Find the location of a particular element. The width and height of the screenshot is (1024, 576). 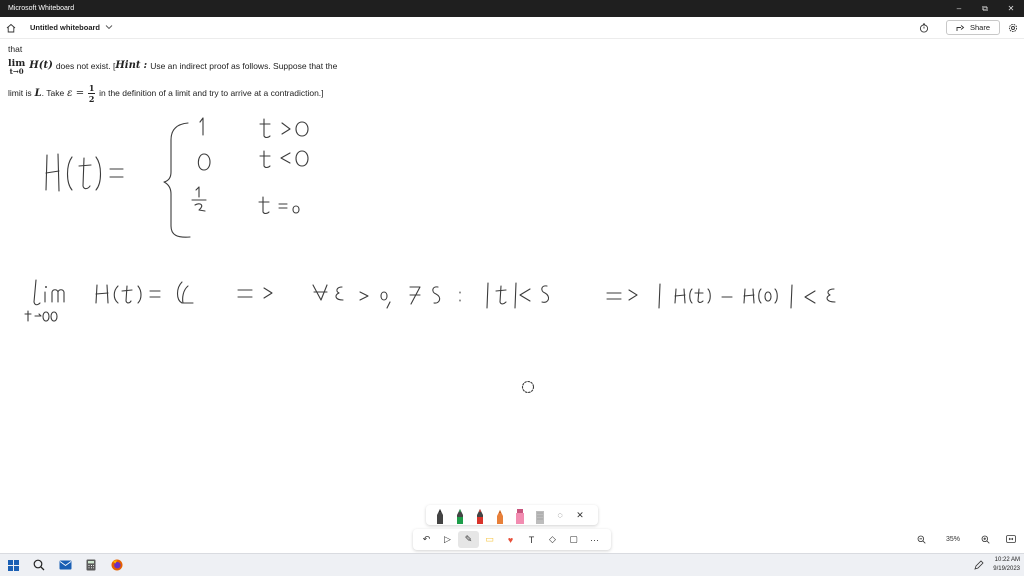

undo-icon: ↶ is located at coordinates (426, 539).